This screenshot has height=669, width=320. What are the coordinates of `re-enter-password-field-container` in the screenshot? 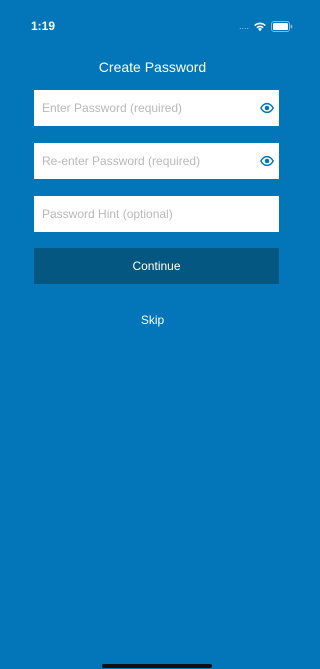 It's located at (156, 161).